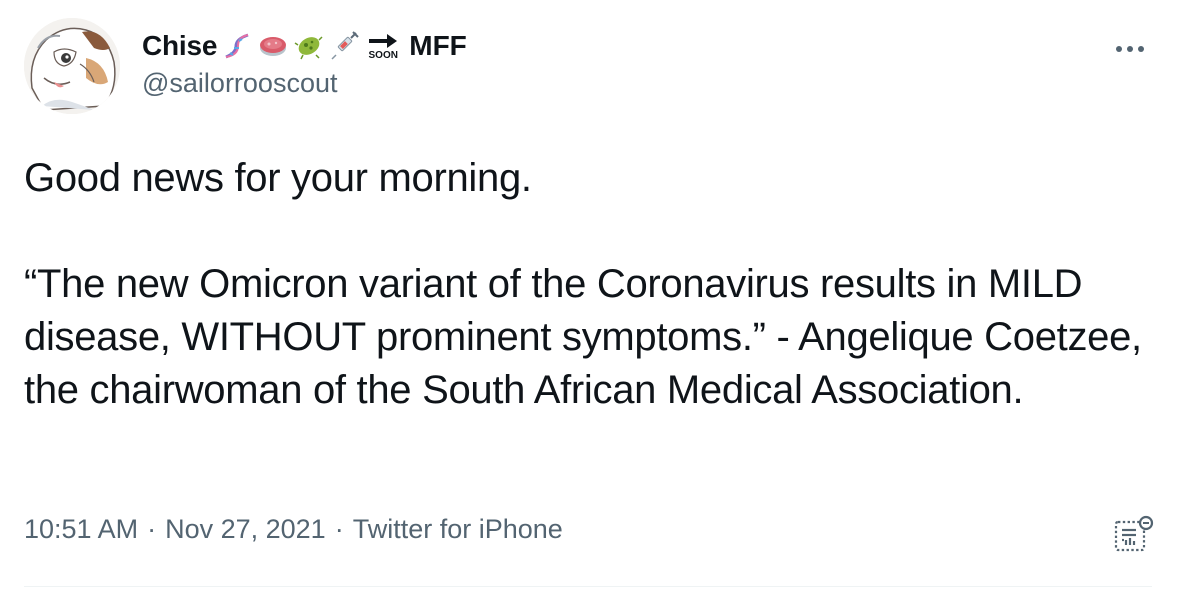 This screenshot has width=1200, height=596. I want to click on tweet-source: Twitter for iPhone, so click(458, 529).